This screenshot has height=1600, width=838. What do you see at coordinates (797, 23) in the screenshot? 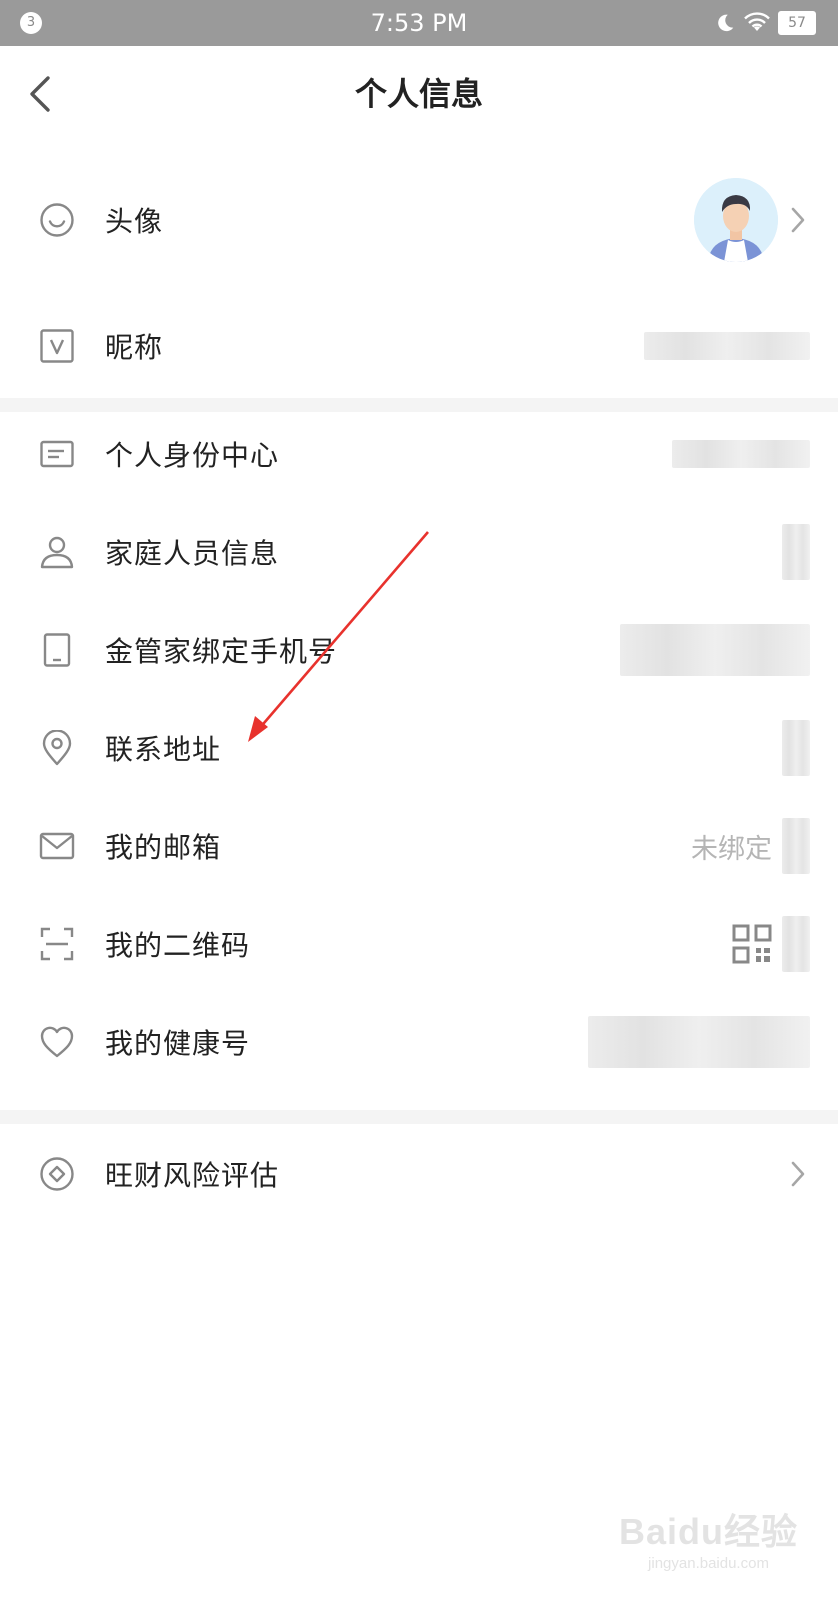
I see `battery-icon: 57` at bounding box center [797, 23].